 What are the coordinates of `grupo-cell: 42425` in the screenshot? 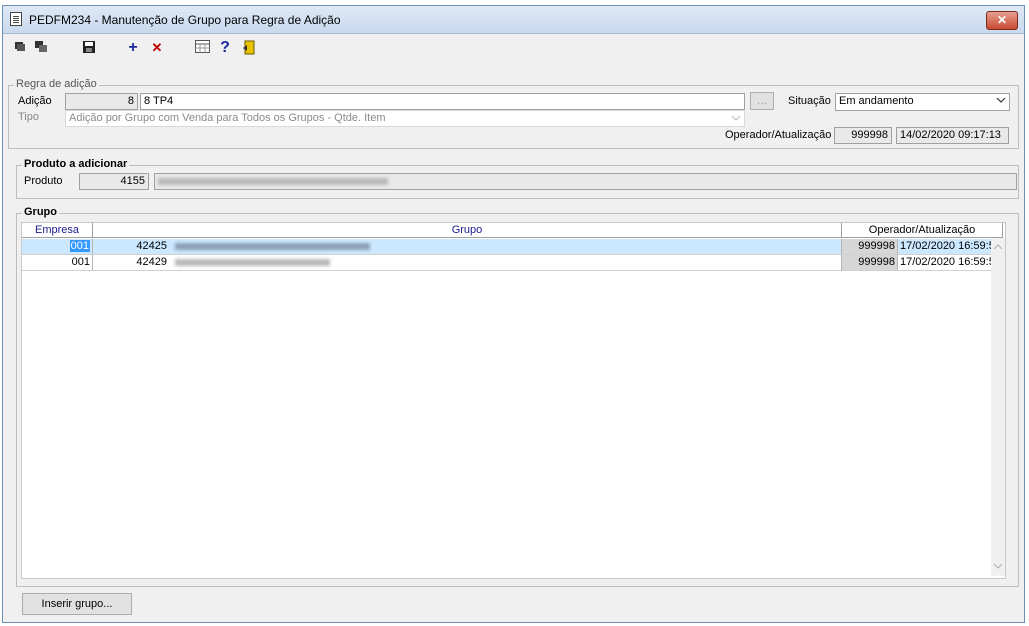 It's located at (467, 247).